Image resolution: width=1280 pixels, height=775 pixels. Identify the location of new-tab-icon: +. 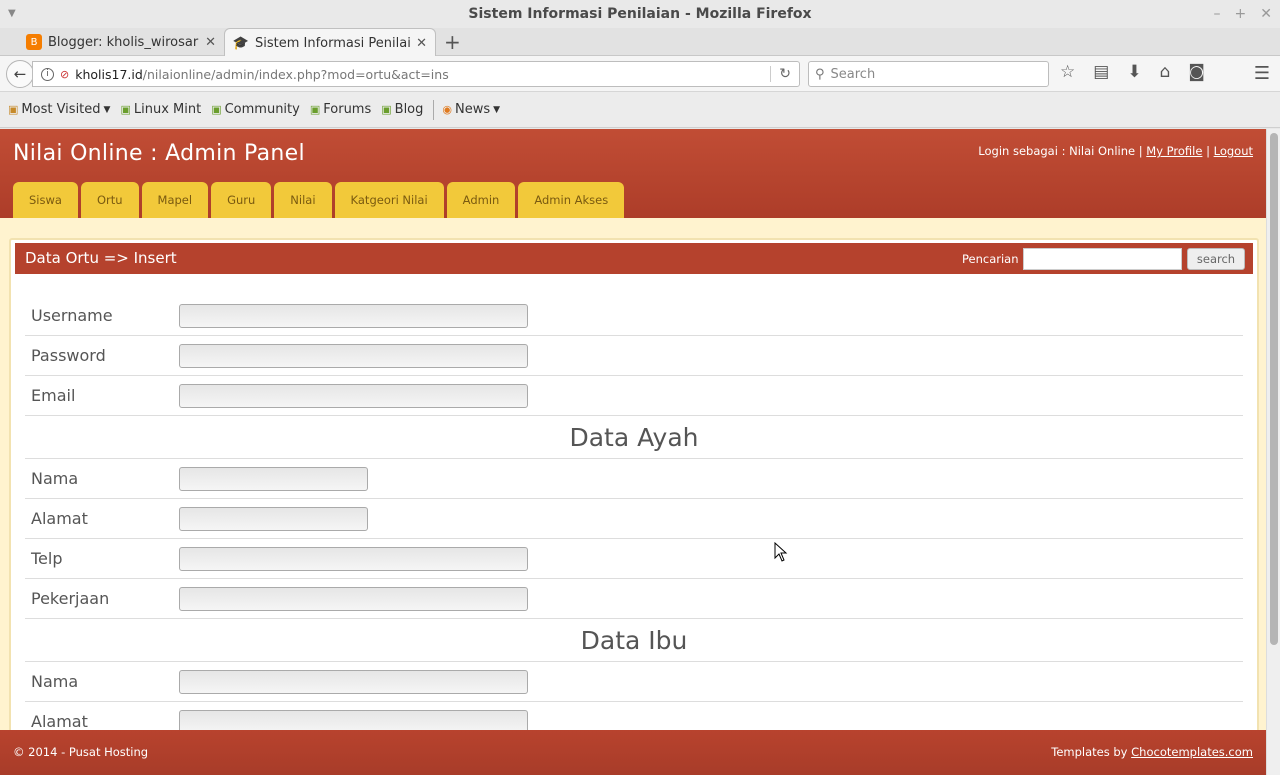
(452, 42).